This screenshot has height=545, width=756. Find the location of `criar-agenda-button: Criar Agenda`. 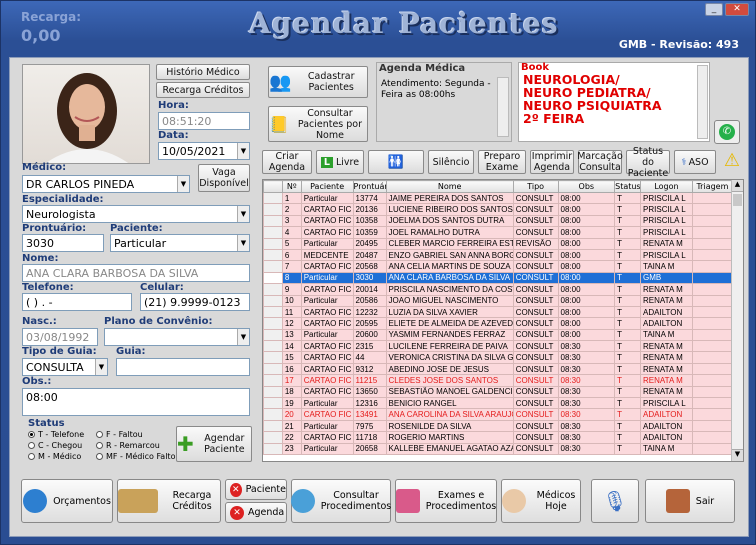

criar-agenda-button: Criar Agenda is located at coordinates (287, 162).